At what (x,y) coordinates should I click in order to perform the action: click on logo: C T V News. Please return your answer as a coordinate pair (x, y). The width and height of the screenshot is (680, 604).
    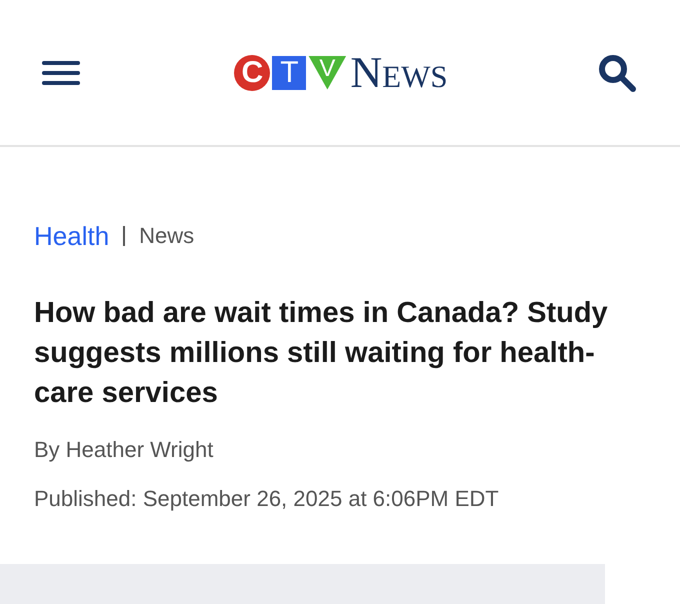
    Looking at the image, I should click on (341, 72).